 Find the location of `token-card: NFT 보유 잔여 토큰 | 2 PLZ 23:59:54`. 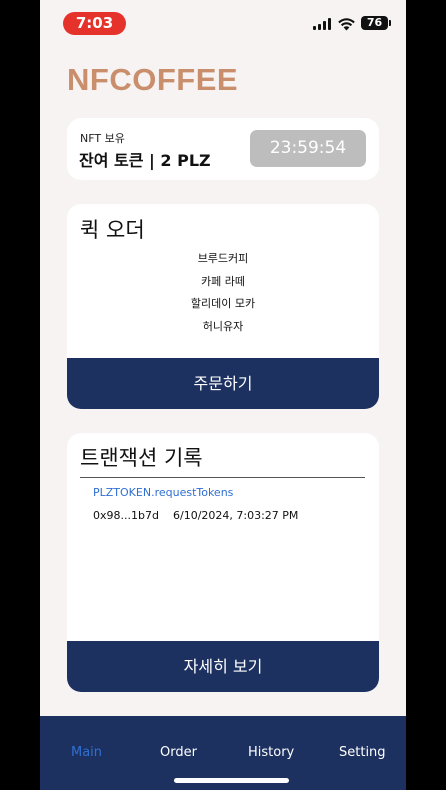

token-card: NFT 보유 잔여 토큰 | 2 PLZ 23:59:54 is located at coordinates (223, 149).